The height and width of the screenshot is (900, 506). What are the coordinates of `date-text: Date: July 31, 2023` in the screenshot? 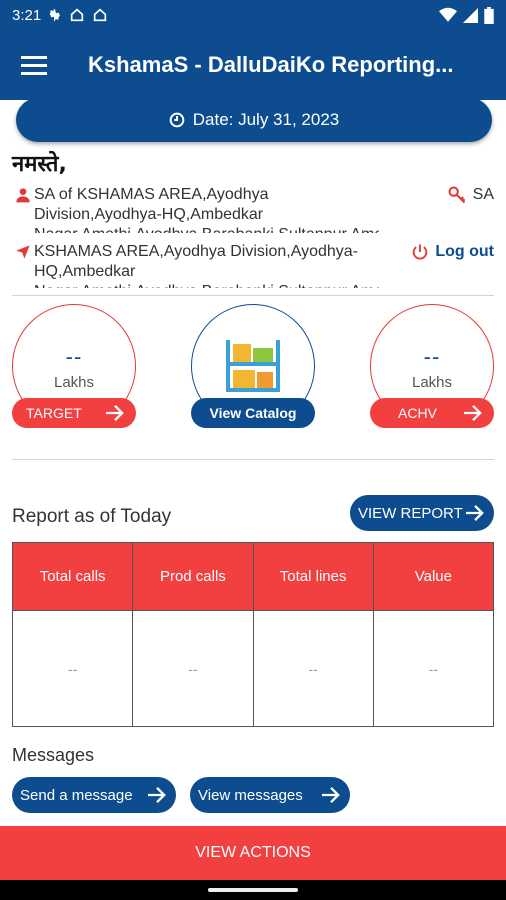 It's located at (266, 119).